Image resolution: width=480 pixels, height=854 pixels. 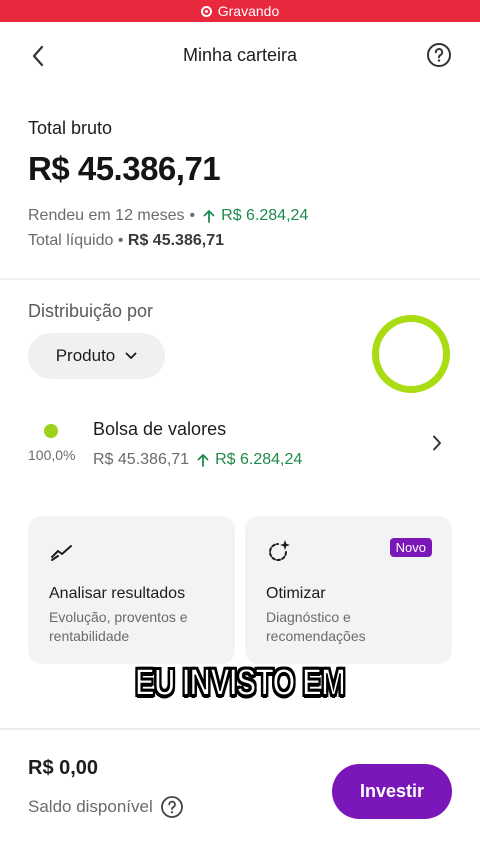 I want to click on asset-value: R$ 45.386,71, so click(x=141, y=459).